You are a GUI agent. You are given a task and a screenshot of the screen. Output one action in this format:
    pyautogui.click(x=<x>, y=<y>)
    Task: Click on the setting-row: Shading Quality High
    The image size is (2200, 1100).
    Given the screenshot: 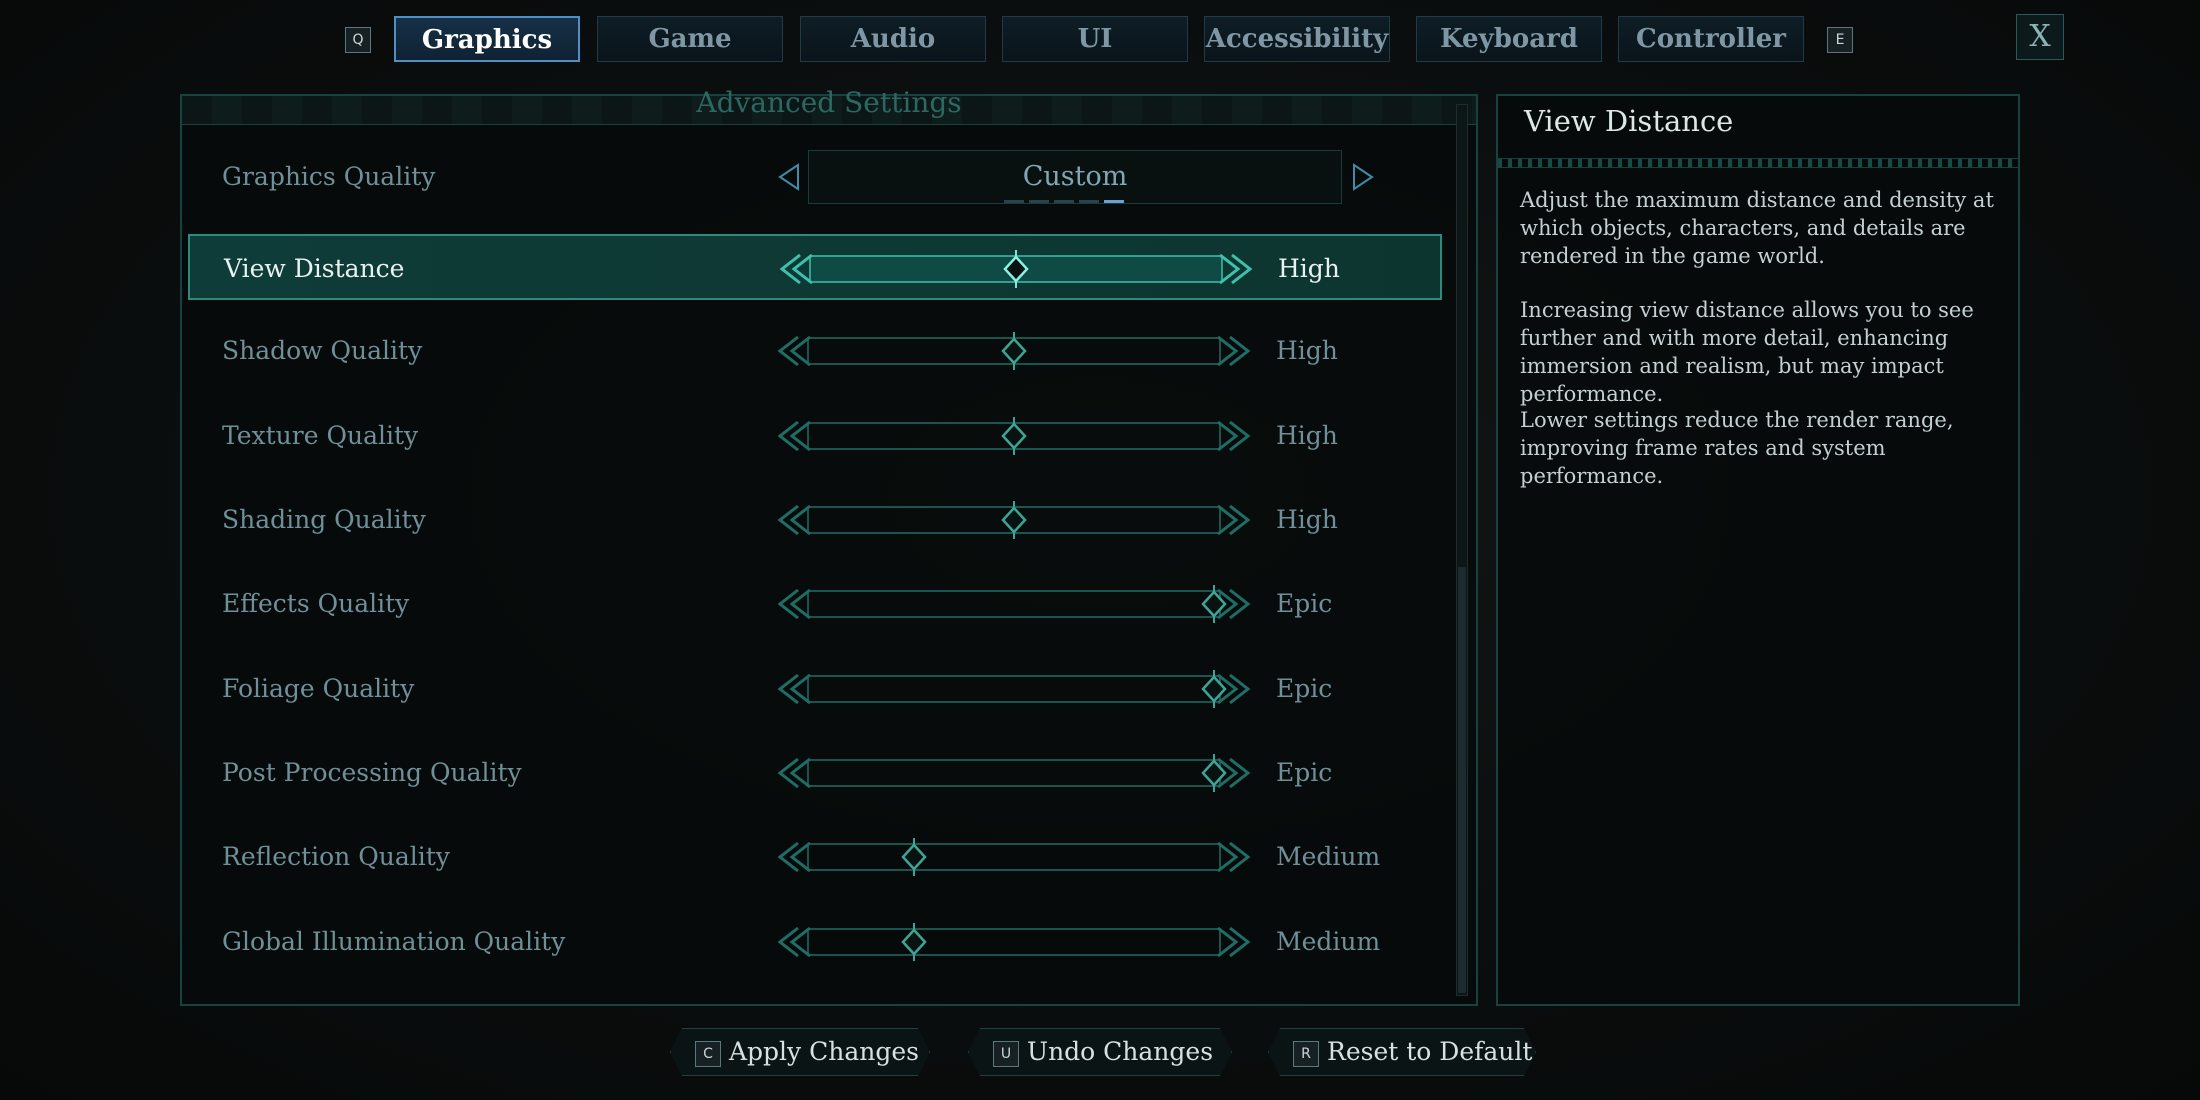 What is the action you would take?
    pyautogui.click(x=815, y=520)
    